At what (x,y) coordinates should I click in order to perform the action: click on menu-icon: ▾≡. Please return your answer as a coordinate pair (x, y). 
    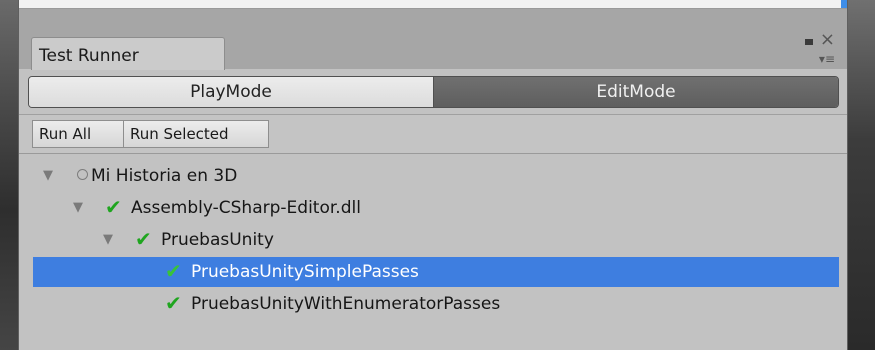
    Looking at the image, I should click on (827, 59).